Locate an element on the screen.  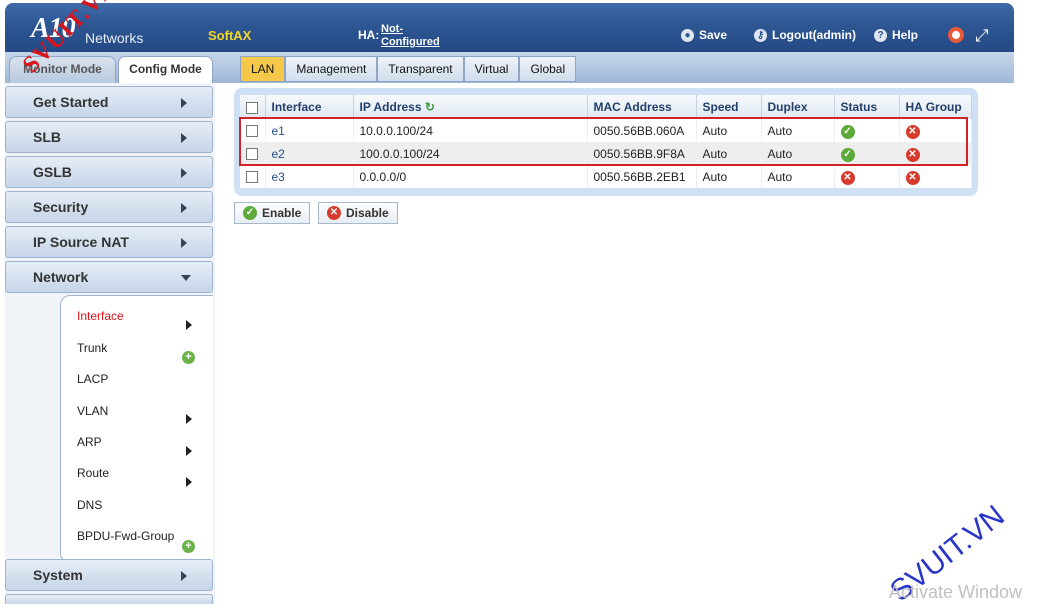
submenu-bpdu-fwd-group: BPDU-Fwd-Group is located at coordinates (125, 536).